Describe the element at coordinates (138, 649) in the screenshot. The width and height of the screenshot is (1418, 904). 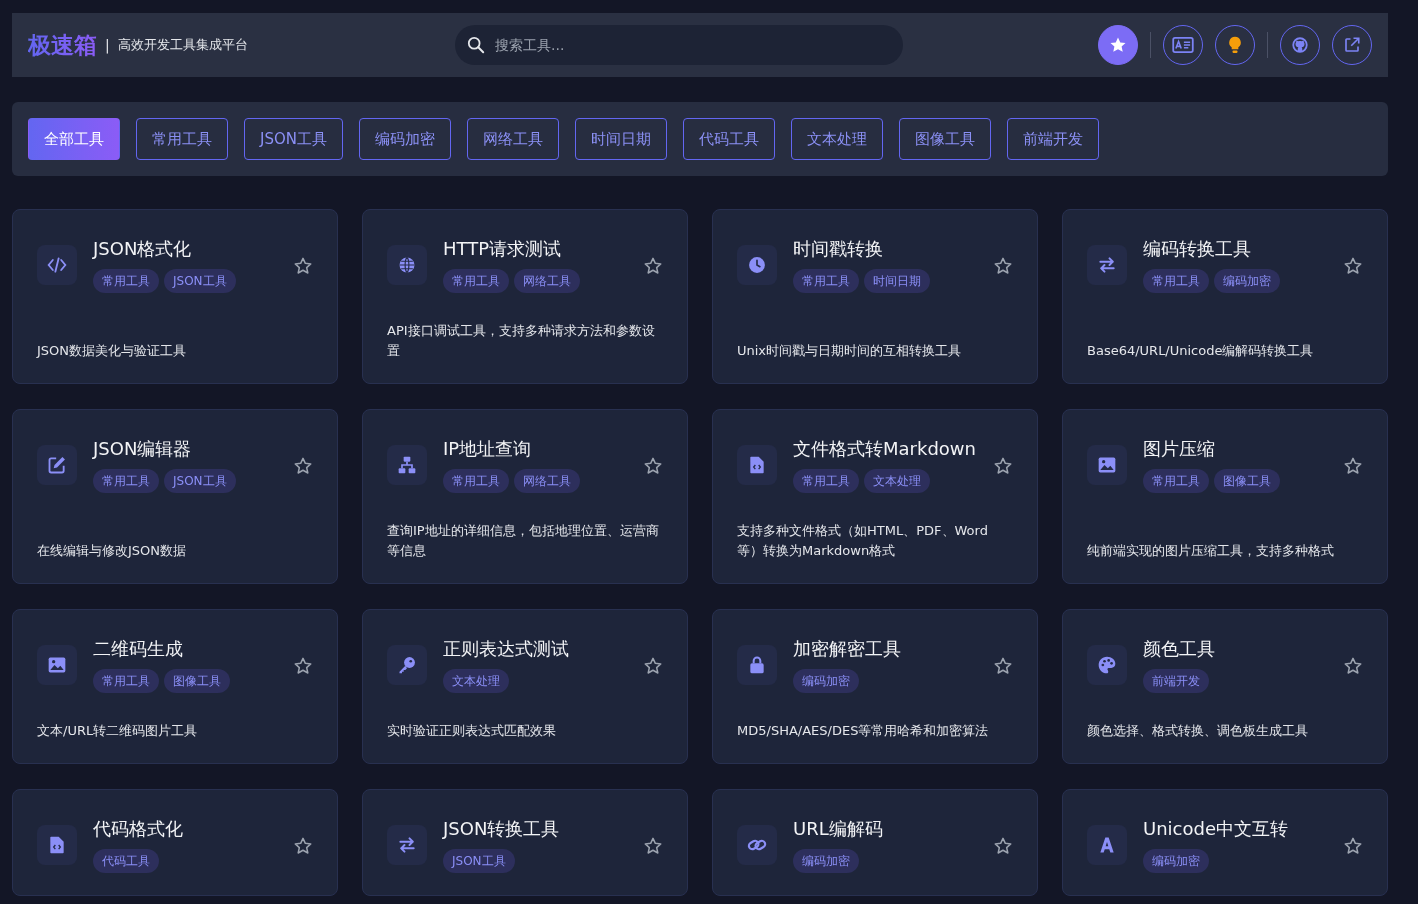
I see `tool-title: 二维码生成` at that location.